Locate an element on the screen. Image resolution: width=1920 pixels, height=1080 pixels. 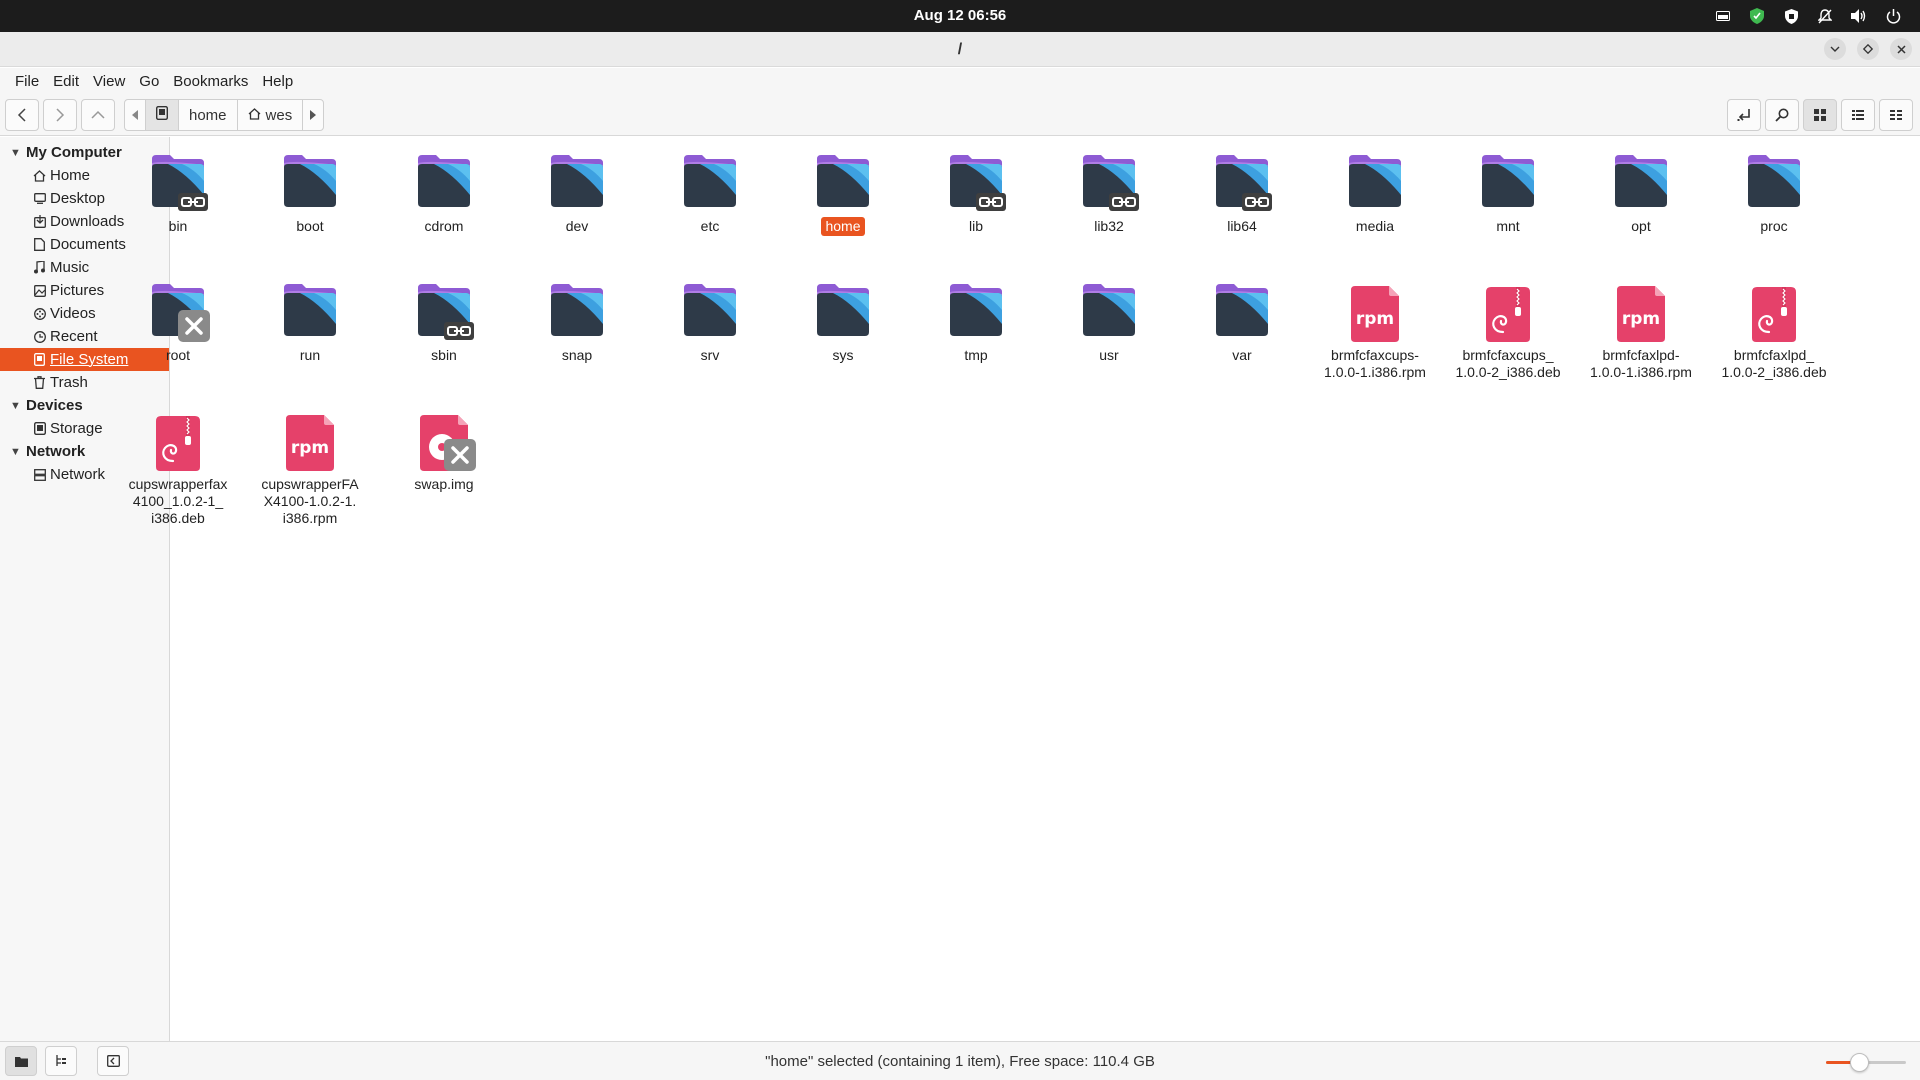
menu-go: Go is located at coordinates (149, 81).